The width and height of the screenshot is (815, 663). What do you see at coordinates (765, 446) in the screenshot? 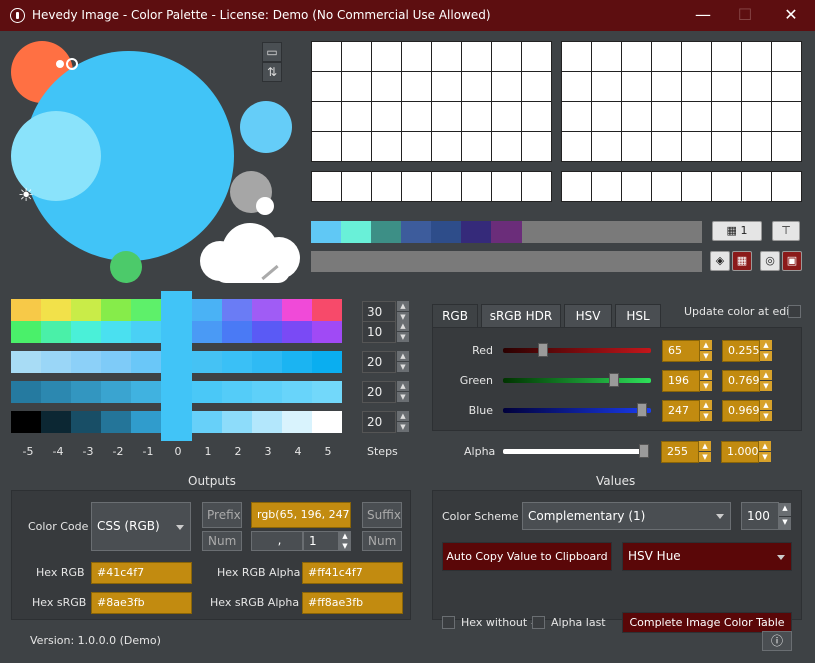
I see `alpha-float-up: ▲` at bounding box center [765, 446].